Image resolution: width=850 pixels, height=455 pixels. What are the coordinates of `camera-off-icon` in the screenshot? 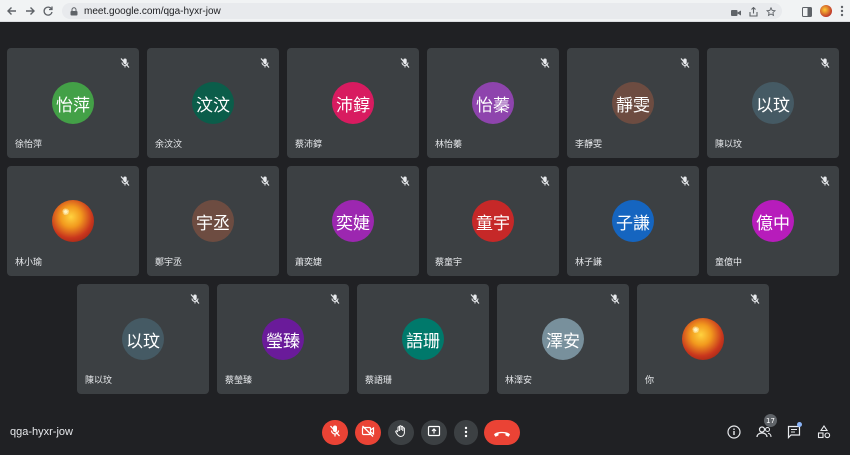 It's located at (368, 432).